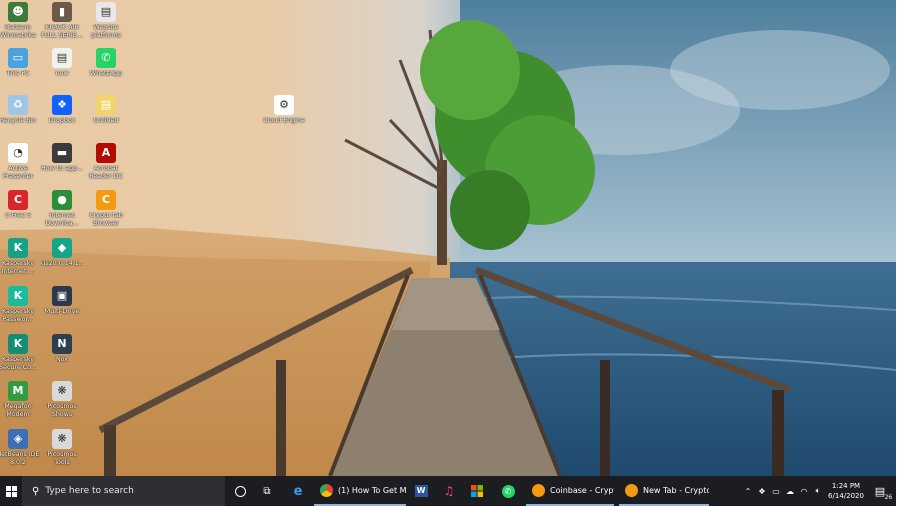  Describe the element at coordinates (20, 209) in the screenshot. I see `desktop-icon: C C-Free 5` at that location.